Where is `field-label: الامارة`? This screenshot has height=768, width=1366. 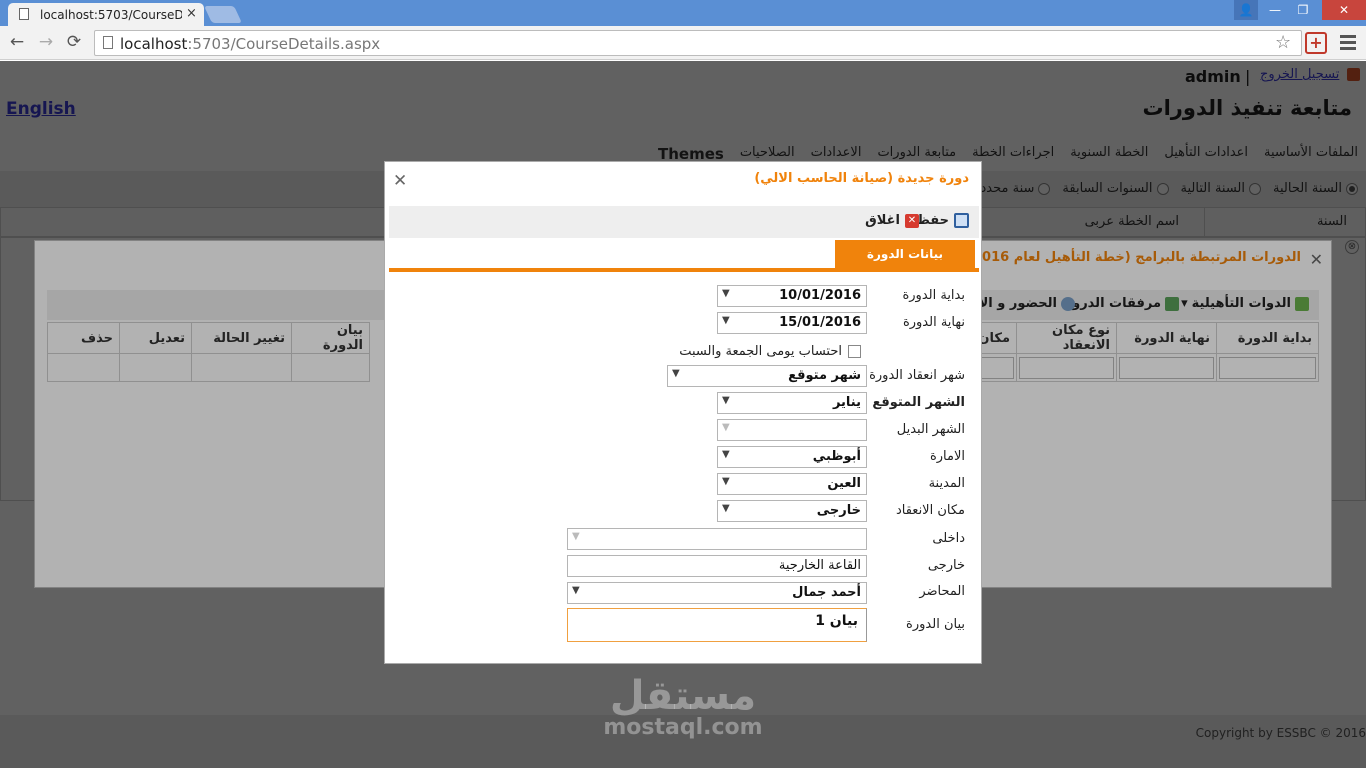 field-label: الامارة is located at coordinates (947, 456).